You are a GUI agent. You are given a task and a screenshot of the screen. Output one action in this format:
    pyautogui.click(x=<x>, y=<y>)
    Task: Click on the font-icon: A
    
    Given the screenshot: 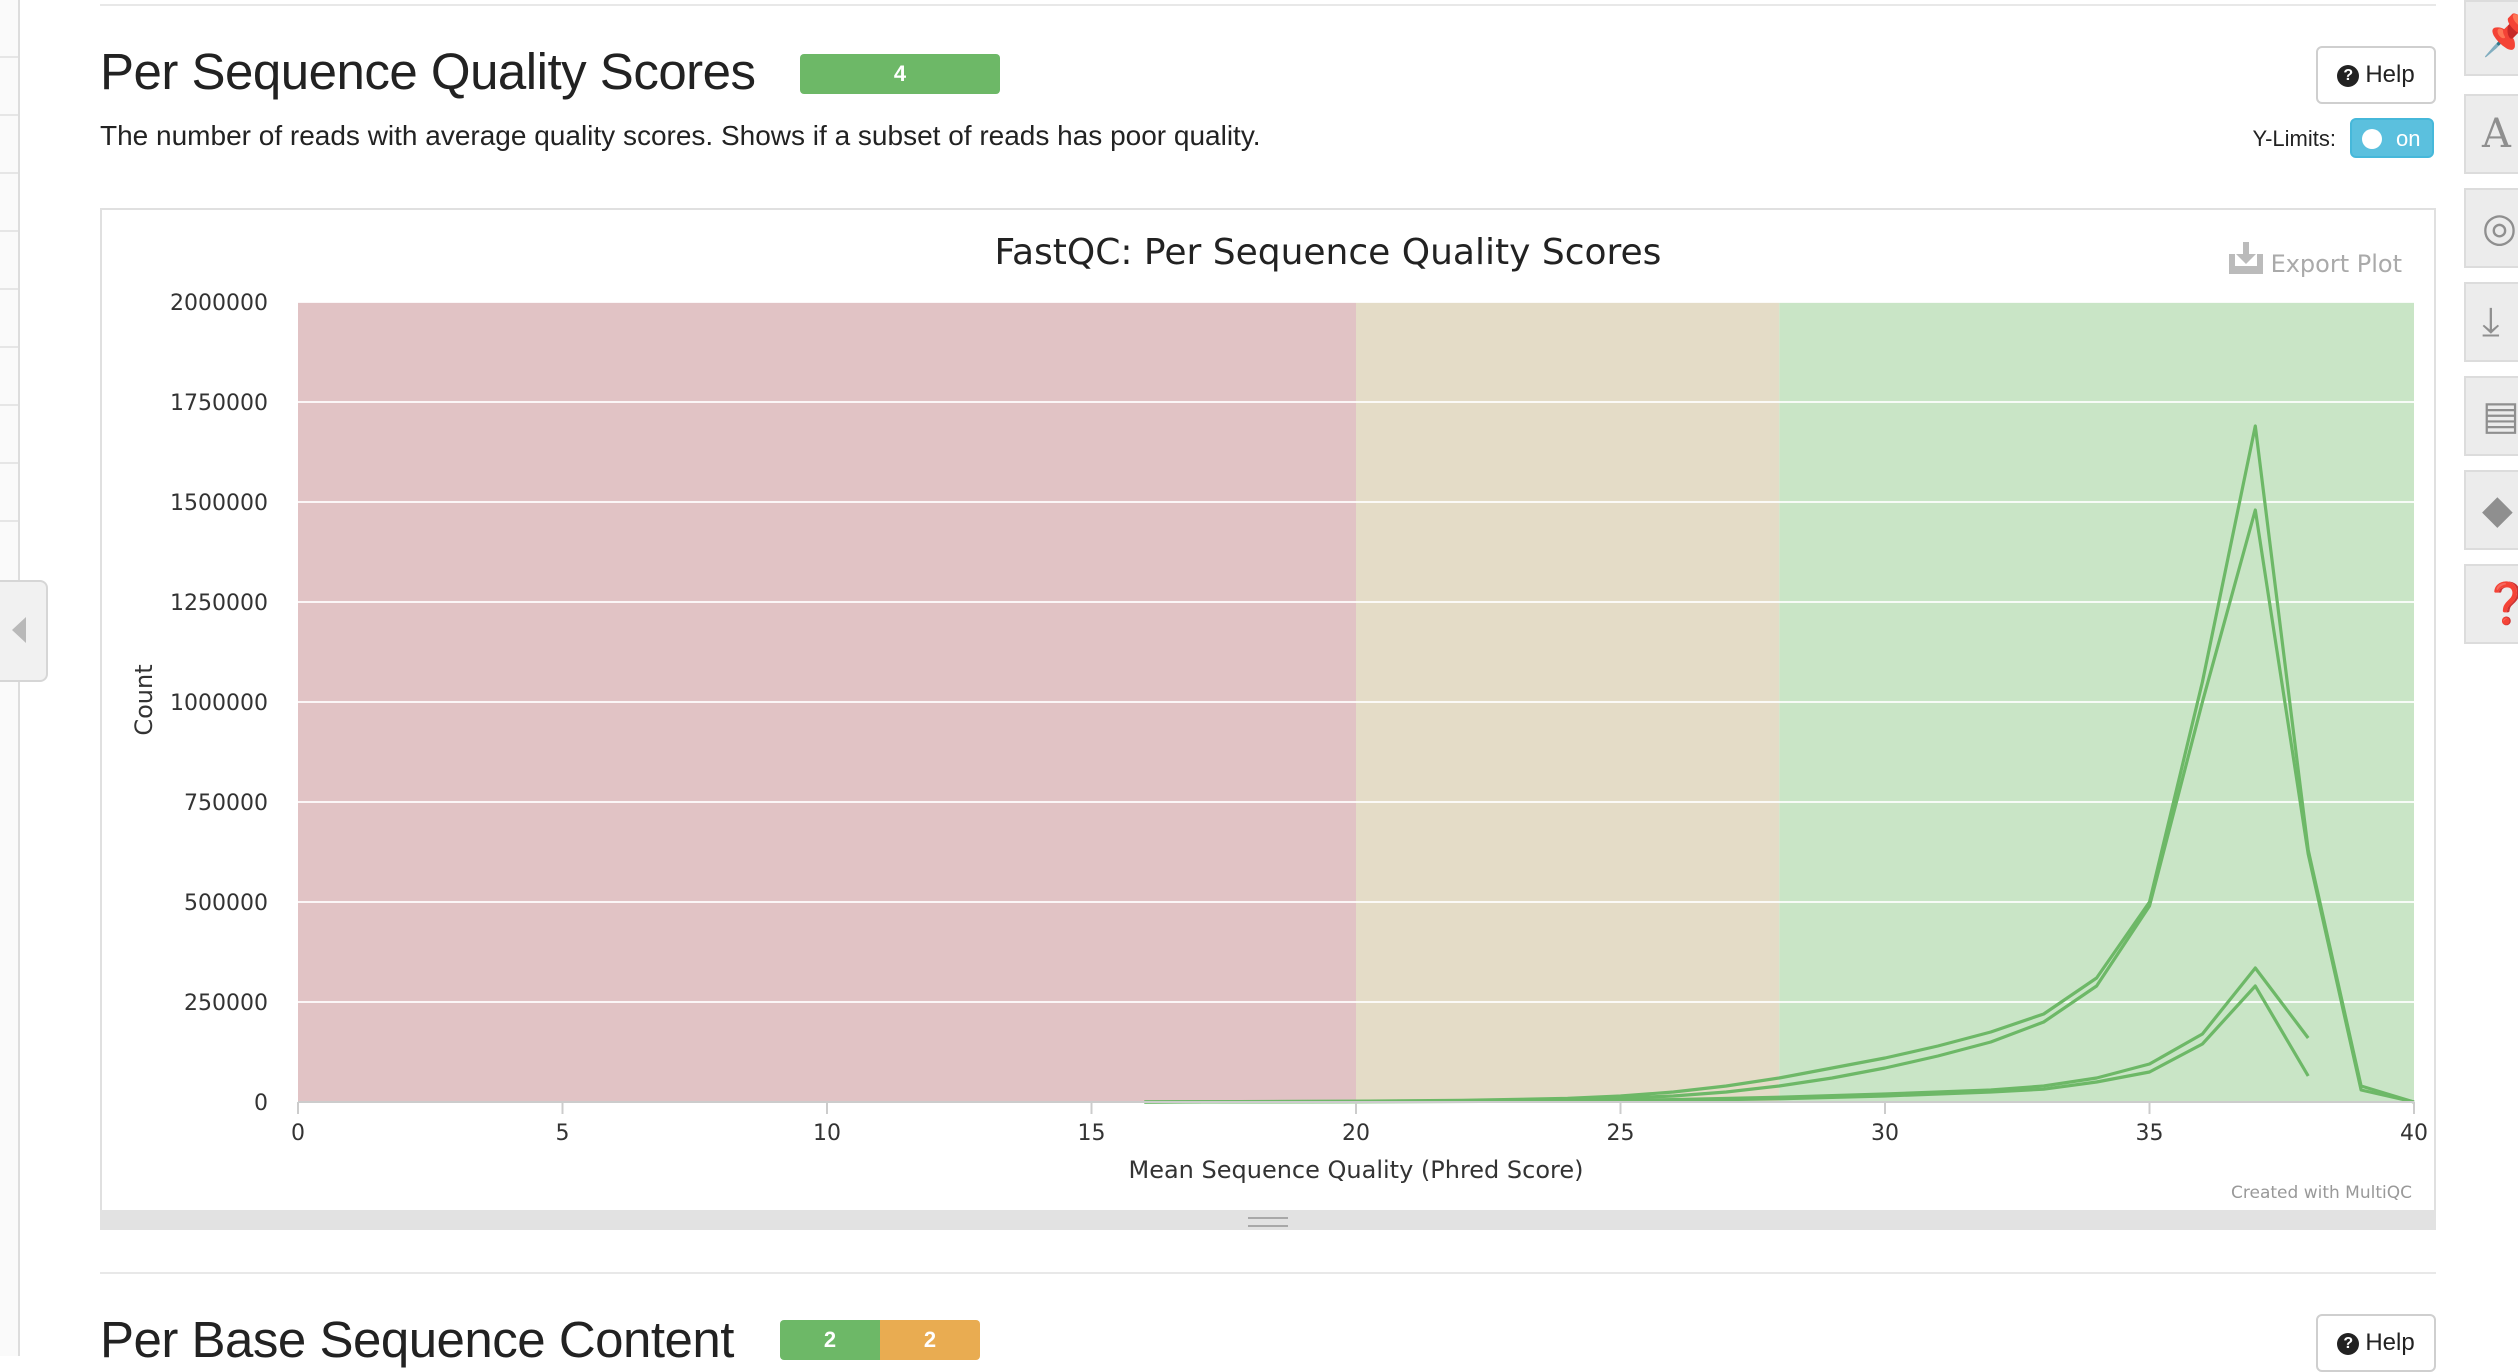 What is the action you would take?
    pyautogui.click(x=2496, y=134)
    